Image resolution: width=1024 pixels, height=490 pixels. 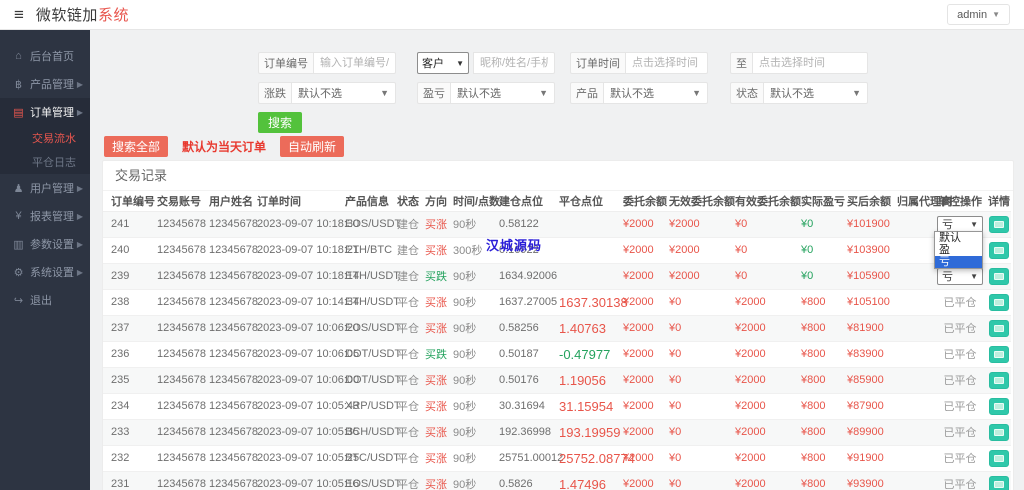 I want to click on dropdown-option: 亏, so click(x=958, y=262).